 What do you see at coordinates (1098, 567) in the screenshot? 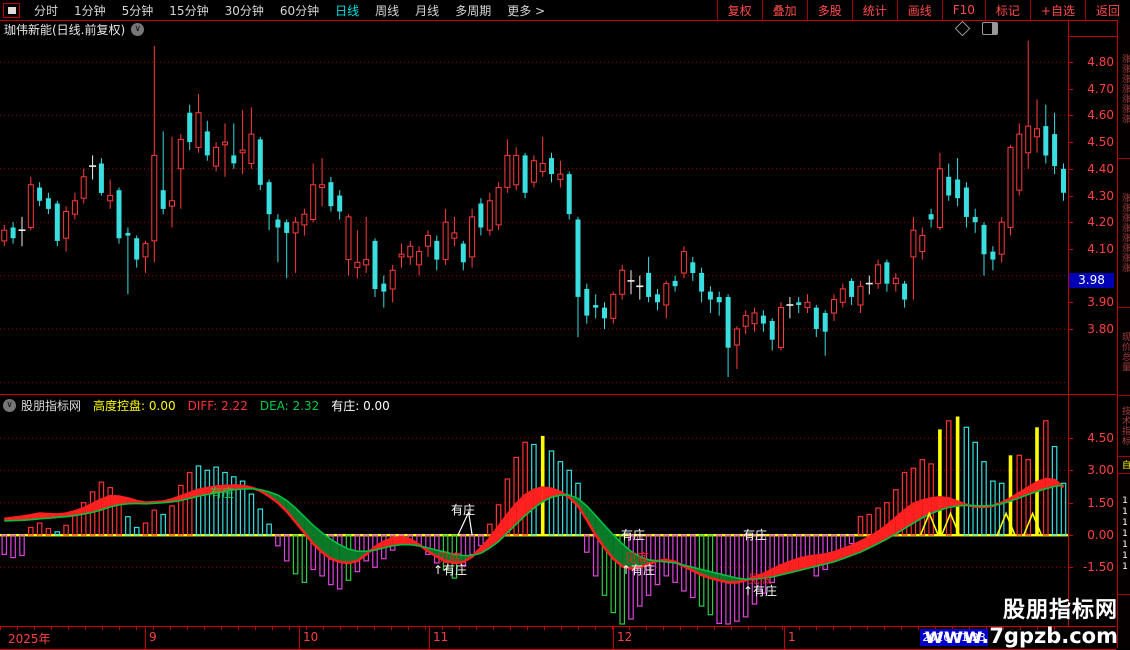
I see `indicator-axis-label: -1.50` at bounding box center [1098, 567].